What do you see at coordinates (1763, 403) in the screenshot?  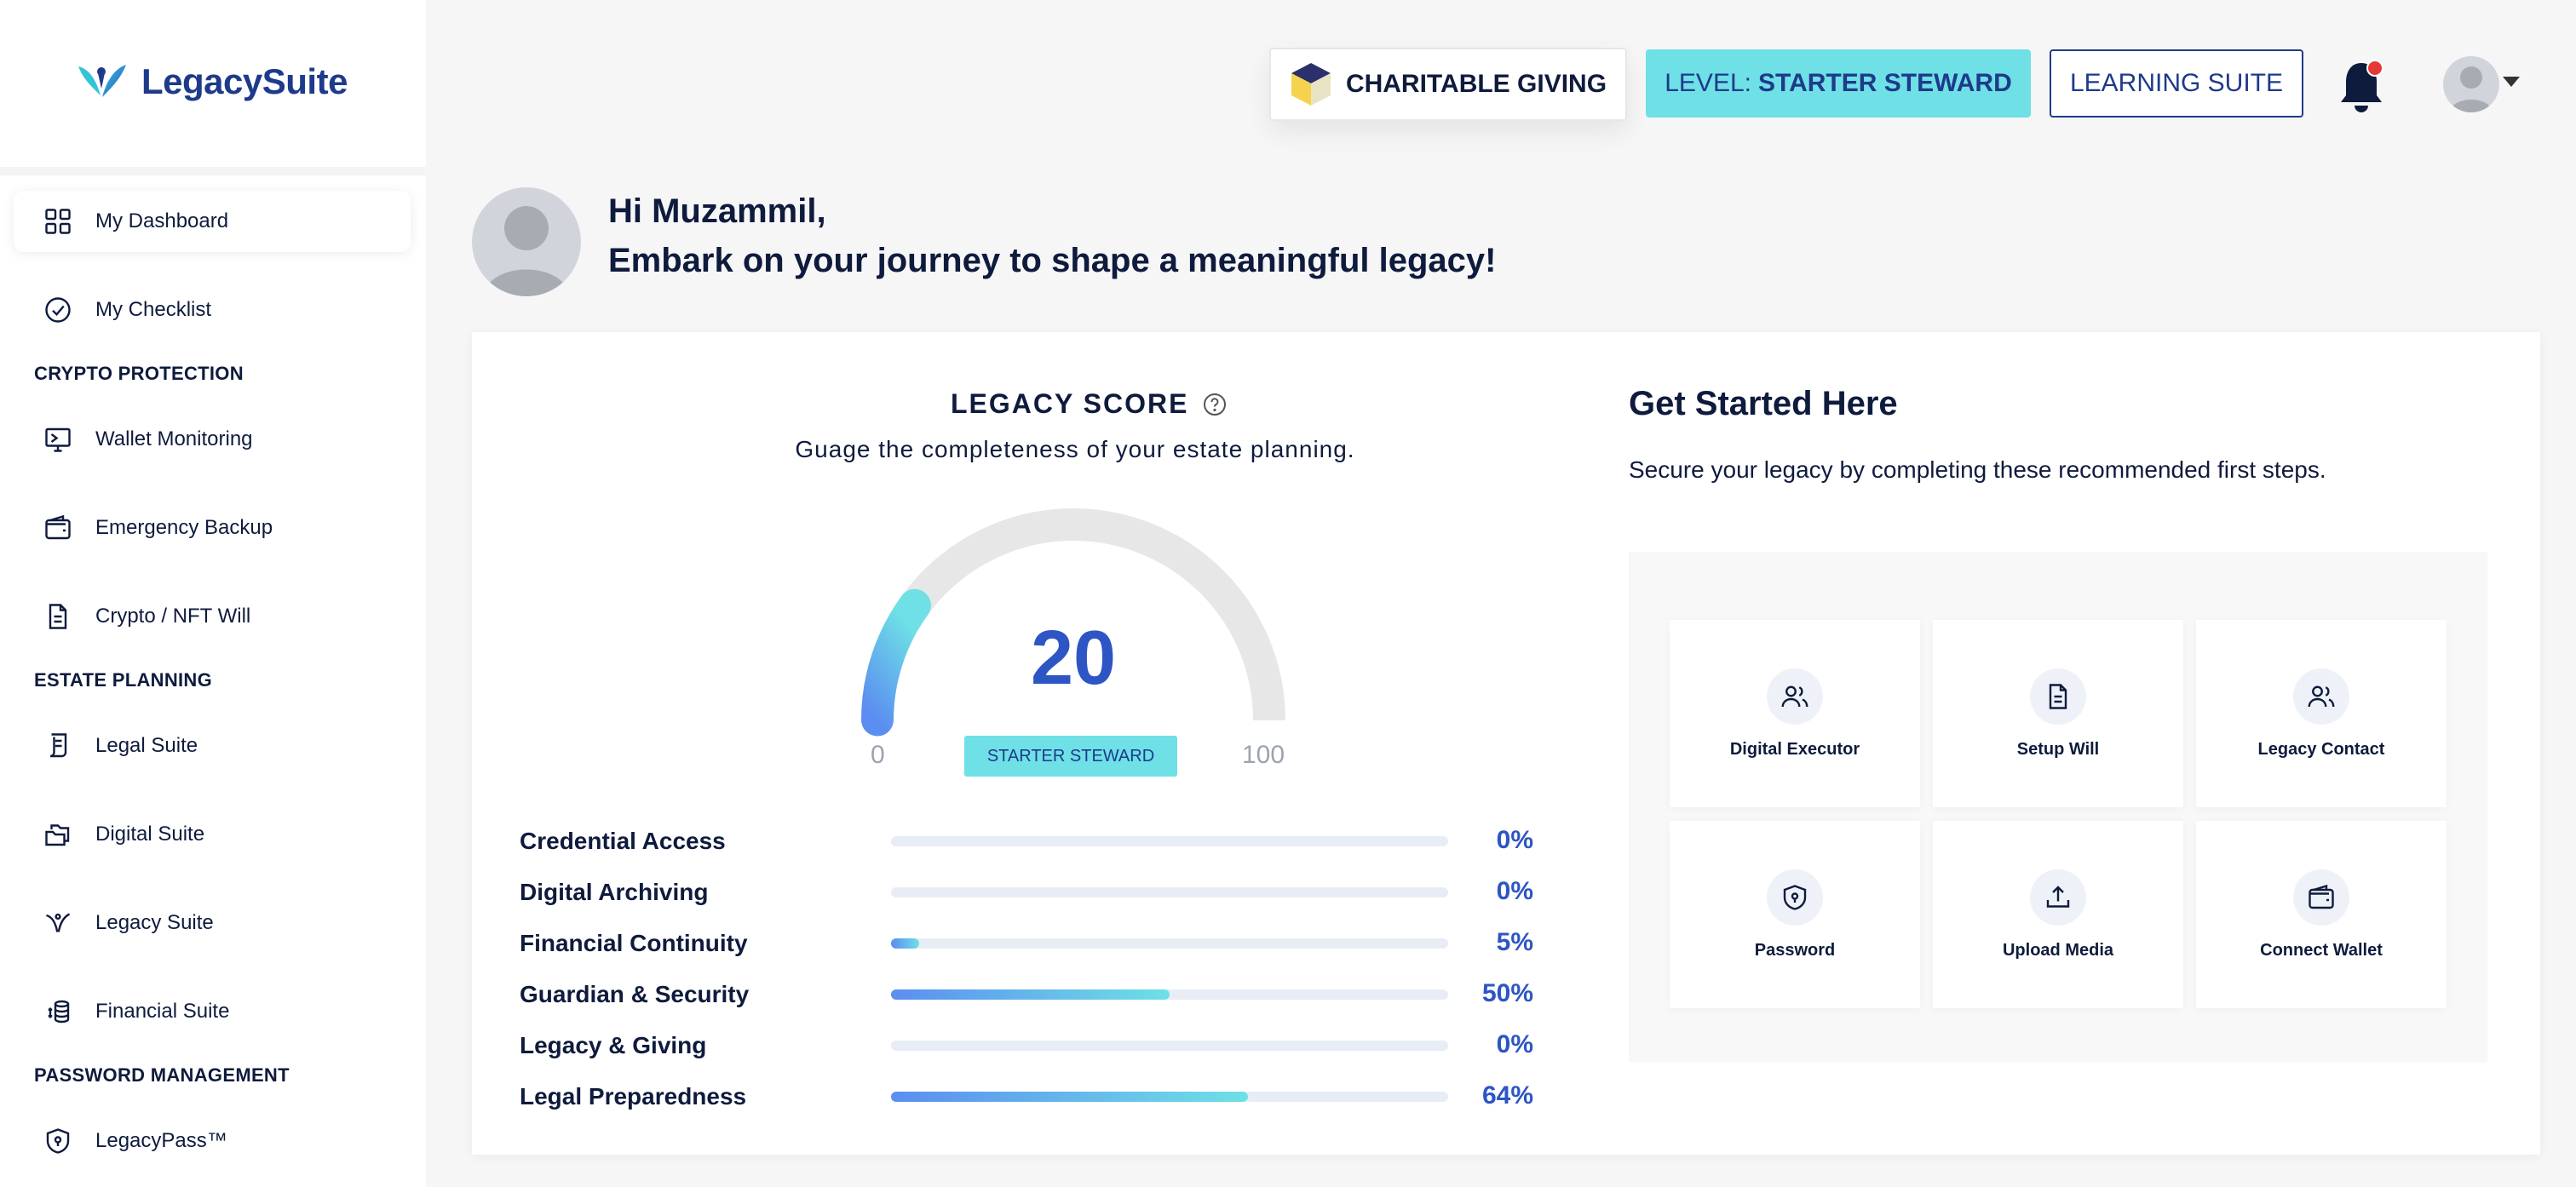 I see `get-started-title: Get Started Here` at bounding box center [1763, 403].